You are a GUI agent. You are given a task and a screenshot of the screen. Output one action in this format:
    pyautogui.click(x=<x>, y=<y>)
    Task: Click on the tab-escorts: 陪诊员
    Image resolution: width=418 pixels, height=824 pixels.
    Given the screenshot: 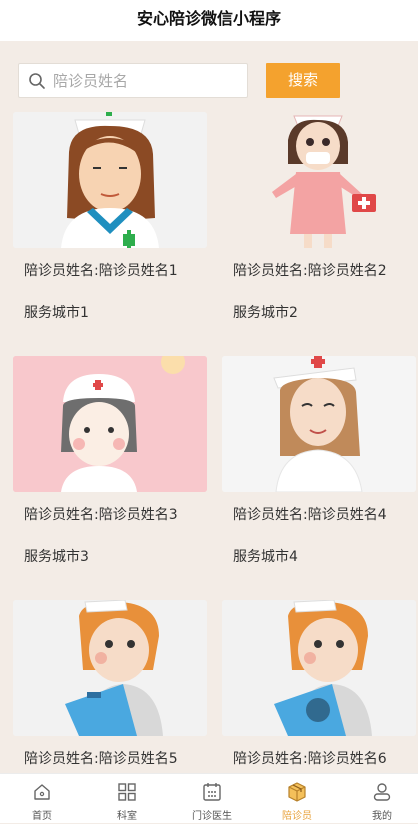 What is the action you would take?
    pyautogui.click(x=297, y=799)
    